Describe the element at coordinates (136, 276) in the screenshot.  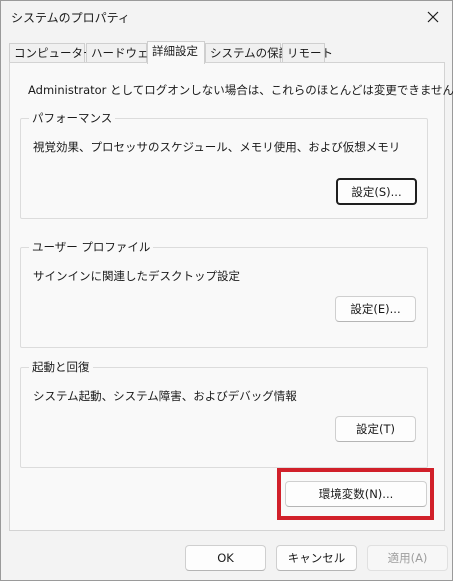
I see `user-profiles-description: サインインに関連したデスクトップ設定` at that location.